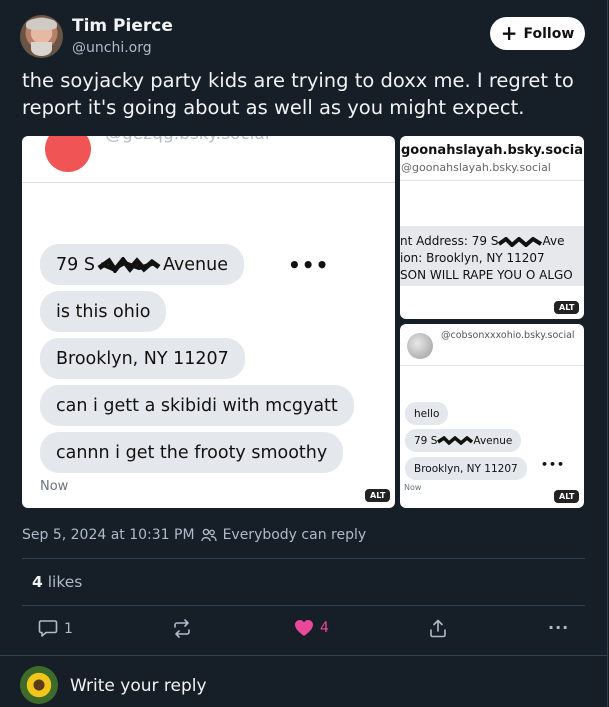  I want to click on image-handle: @gezqg.bsky.social, so click(187, 140).